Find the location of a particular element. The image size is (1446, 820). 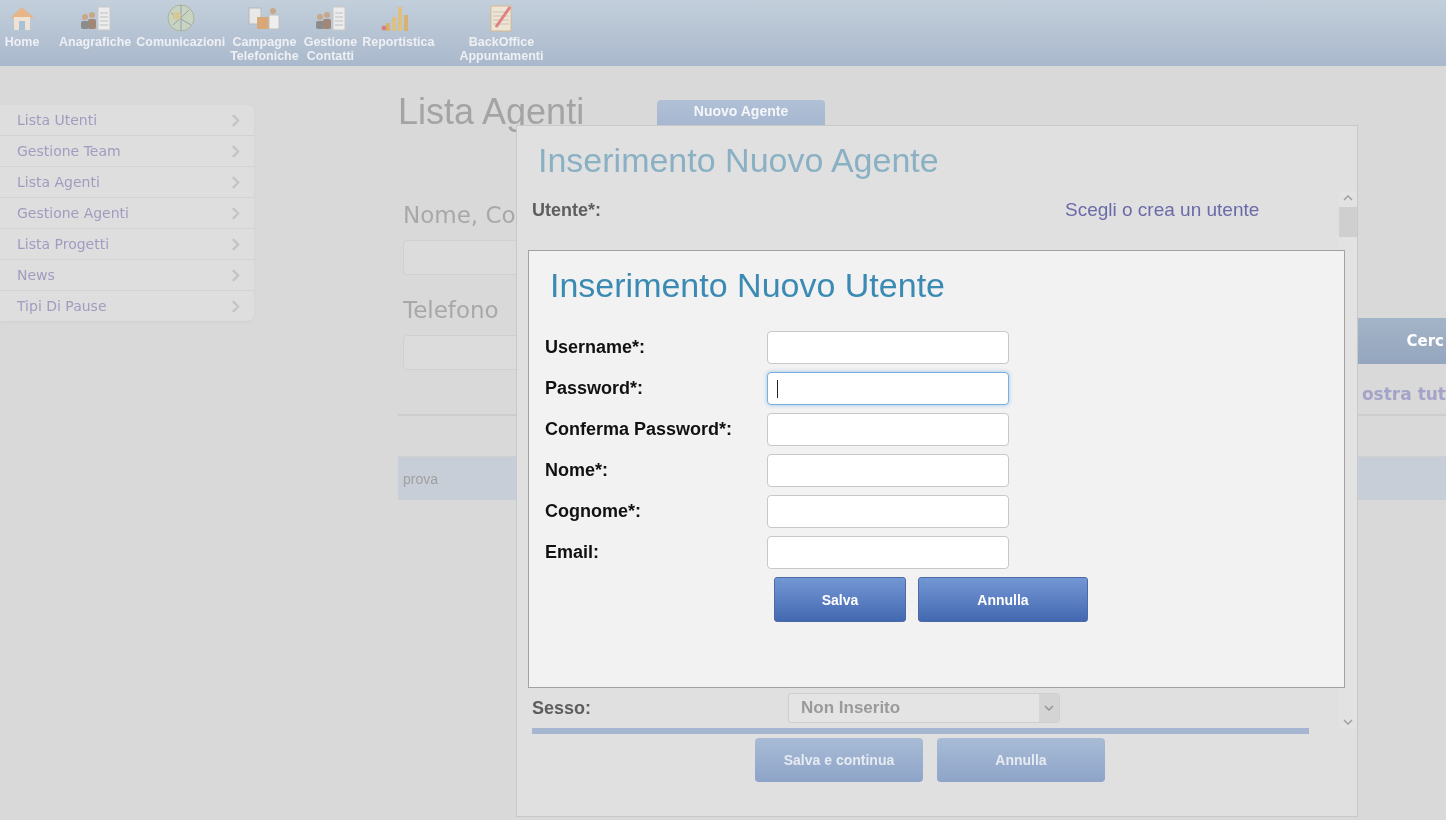

field-label: Nome*: is located at coordinates (577, 470).